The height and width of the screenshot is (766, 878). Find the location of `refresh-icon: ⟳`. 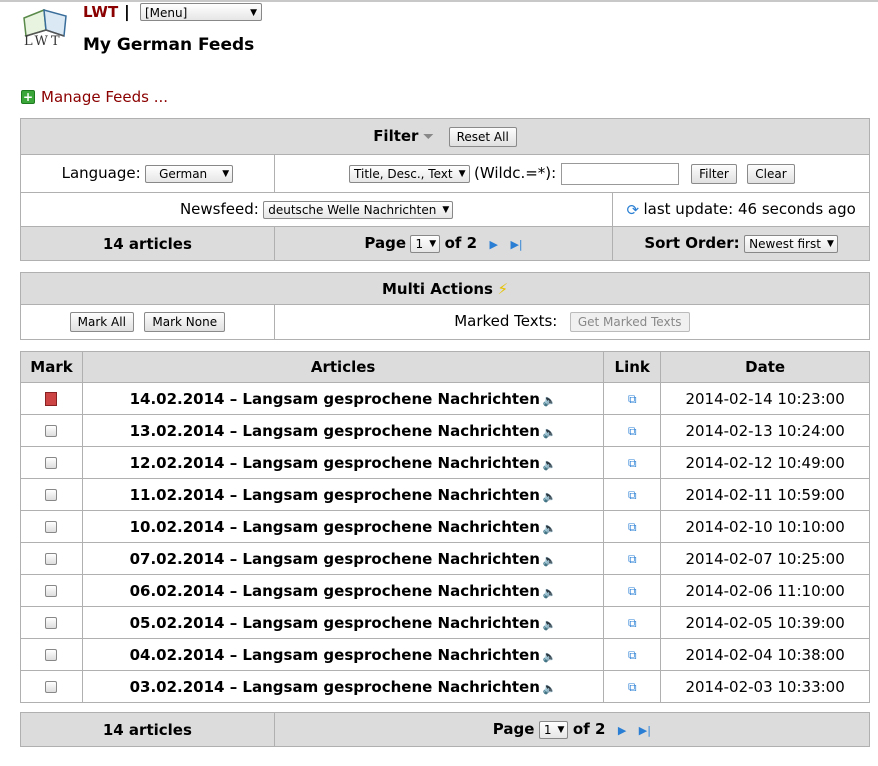

refresh-icon: ⟳ is located at coordinates (632, 210).